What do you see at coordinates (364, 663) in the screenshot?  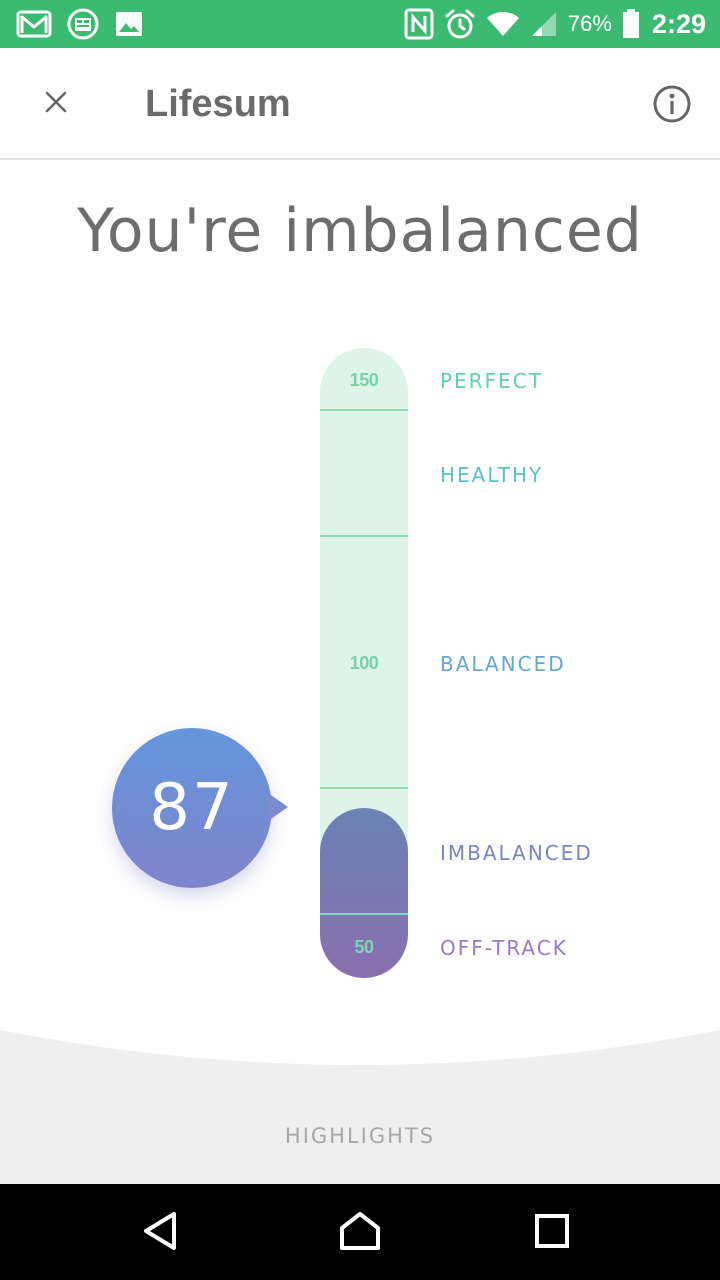 I see `tick-label-middle: 100` at bounding box center [364, 663].